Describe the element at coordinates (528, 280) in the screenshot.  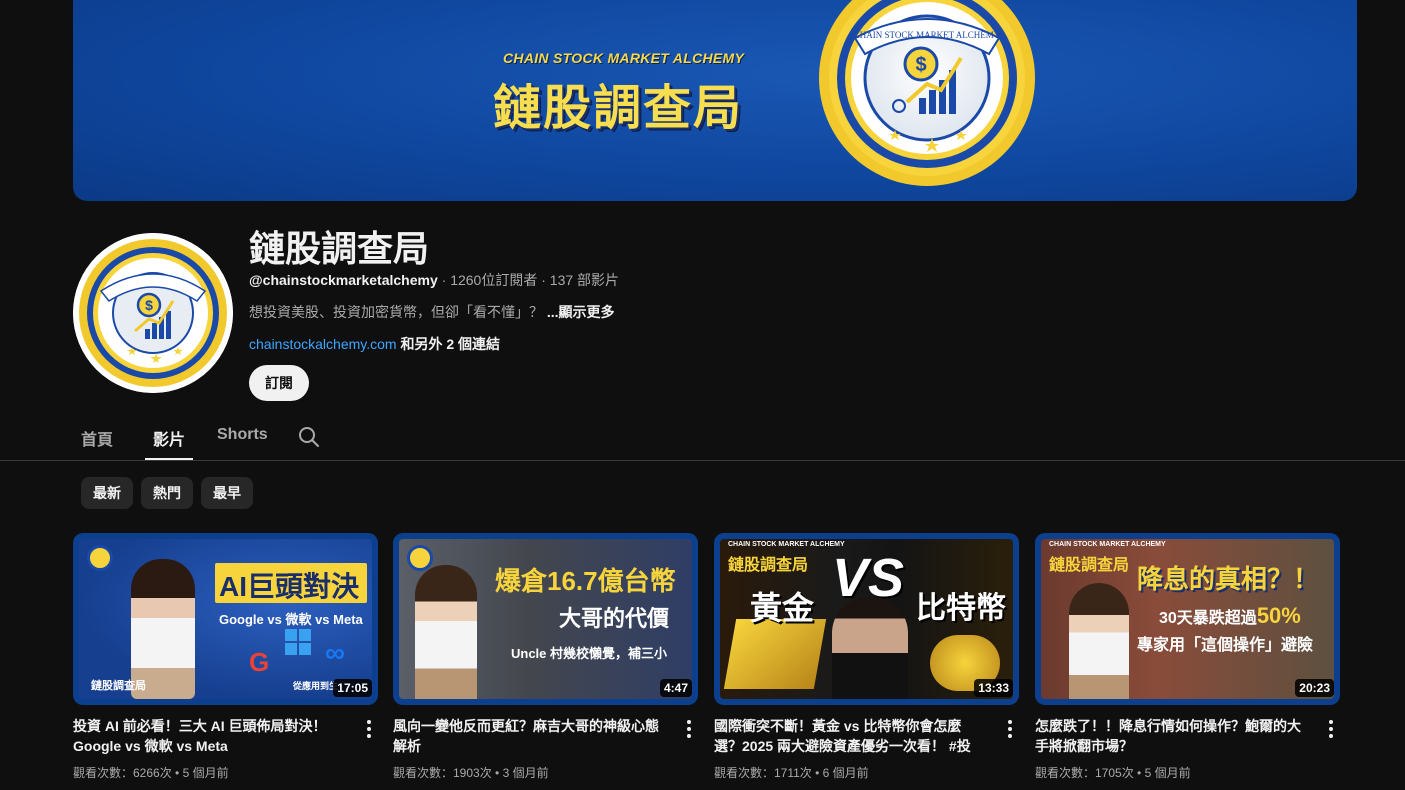
I see `channel-stats: · 1260位訂閱者 · 137 部影片` at that location.